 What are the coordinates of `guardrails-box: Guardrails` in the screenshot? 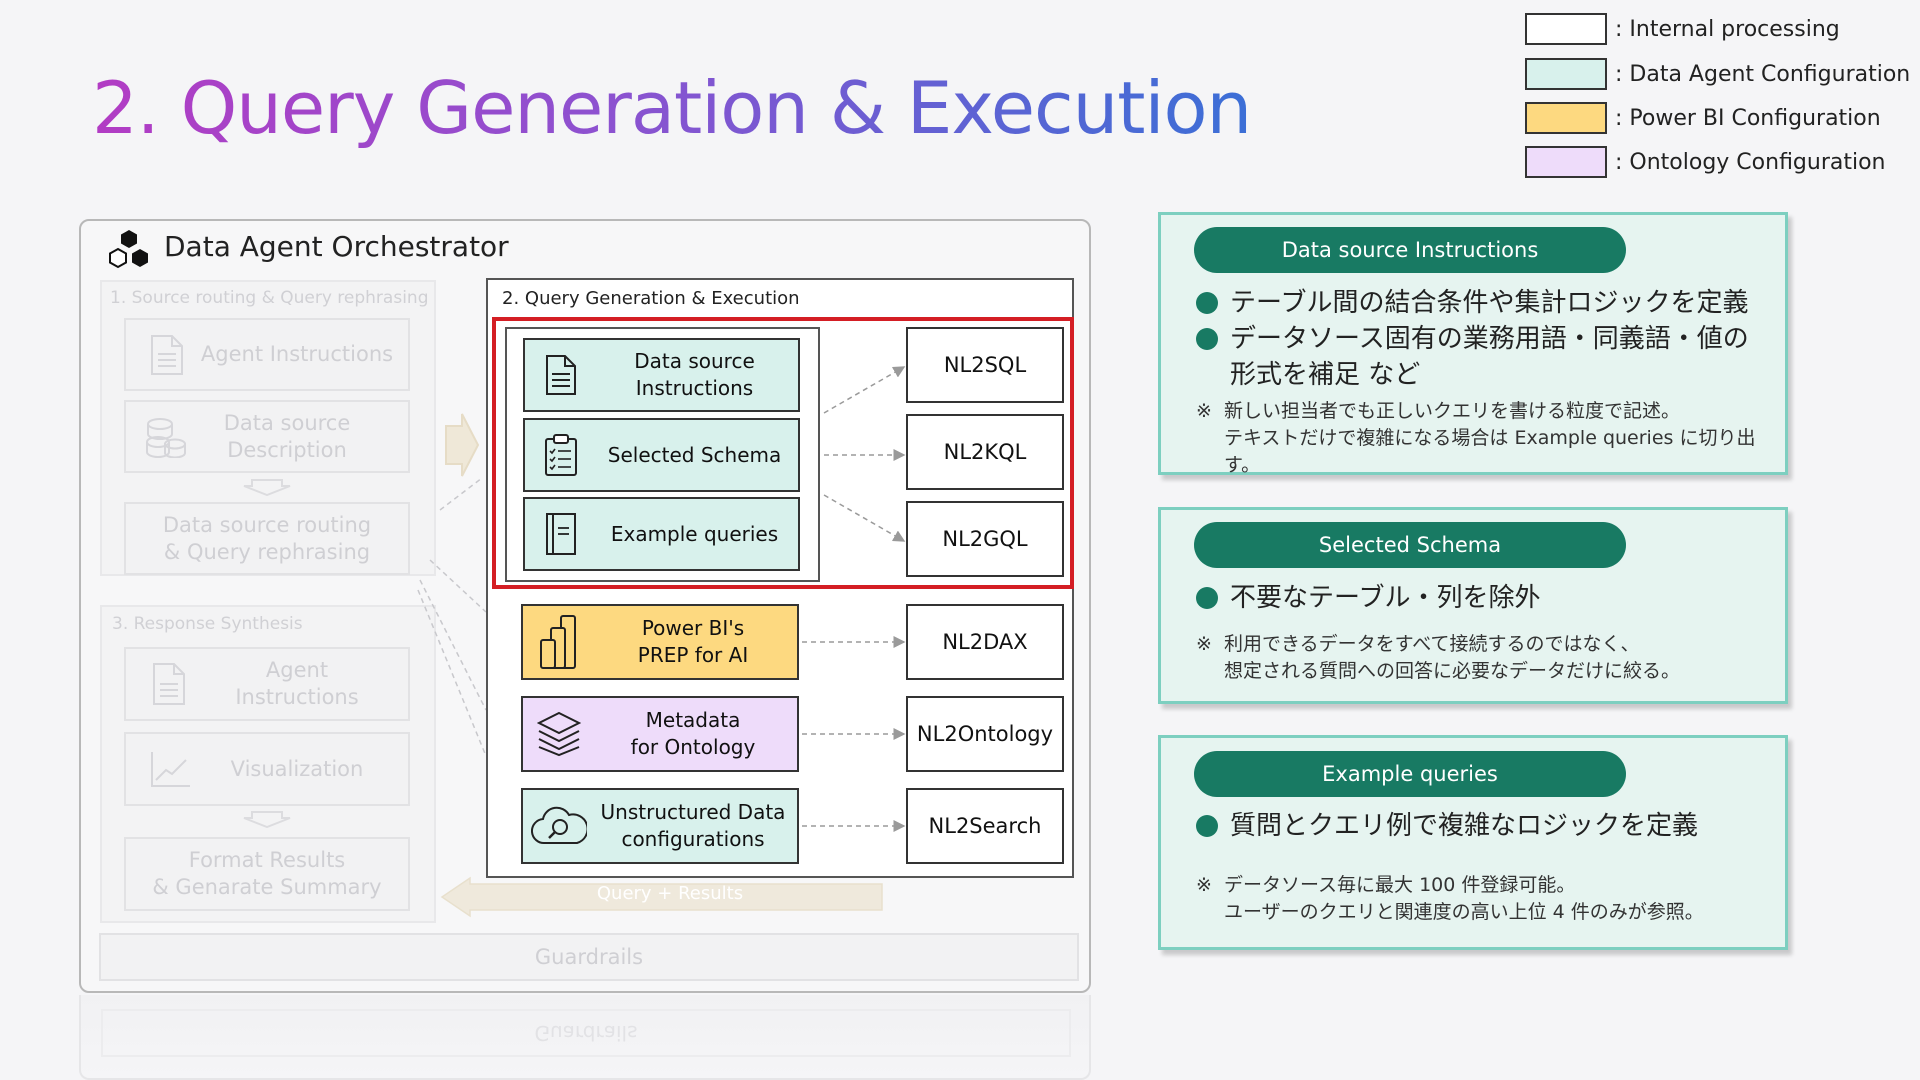 It's located at (589, 957).